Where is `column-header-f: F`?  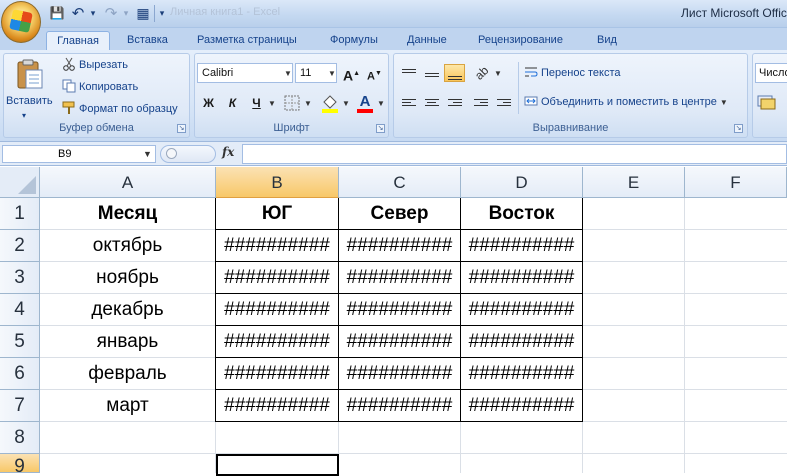
column-header-f: F is located at coordinates (736, 182).